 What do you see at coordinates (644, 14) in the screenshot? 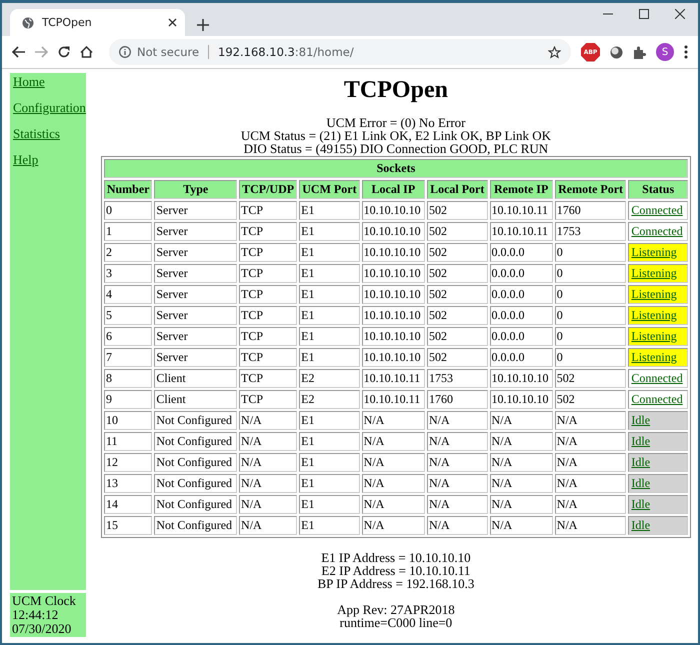
I see `maximize-icon` at bounding box center [644, 14].